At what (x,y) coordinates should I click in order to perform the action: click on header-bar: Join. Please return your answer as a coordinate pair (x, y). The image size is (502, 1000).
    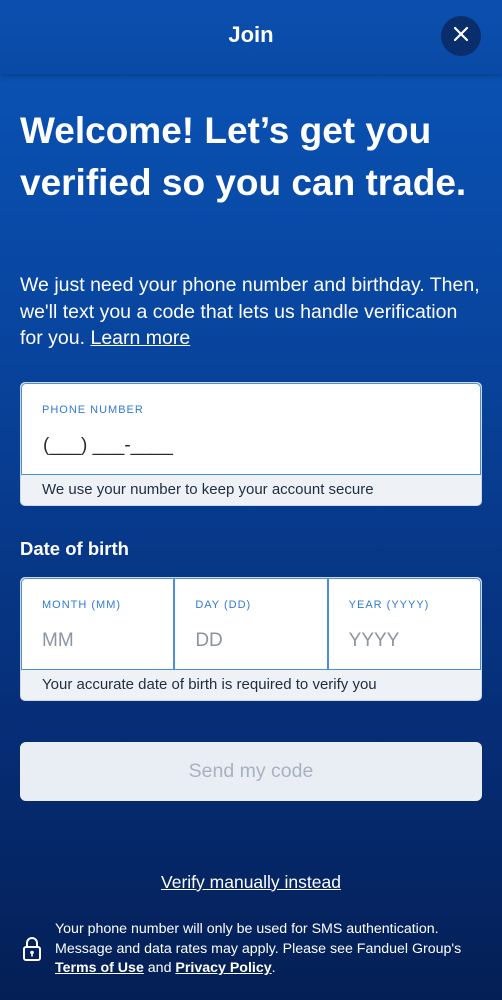
    Looking at the image, I should click on (251, 37).